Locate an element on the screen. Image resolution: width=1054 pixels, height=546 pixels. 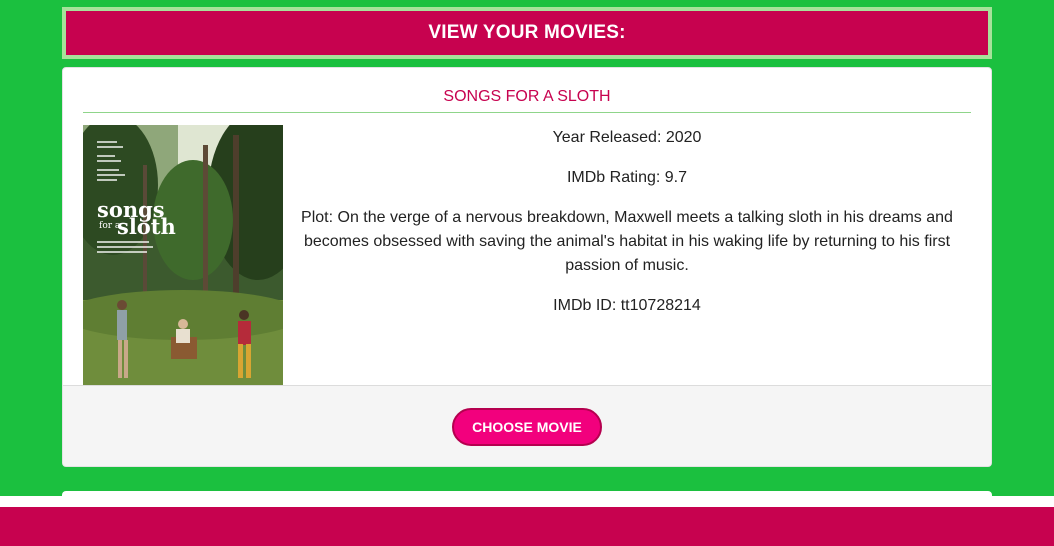
choose-movie-button: CHOOSE MOVIE is located at coordinates (527, 427).